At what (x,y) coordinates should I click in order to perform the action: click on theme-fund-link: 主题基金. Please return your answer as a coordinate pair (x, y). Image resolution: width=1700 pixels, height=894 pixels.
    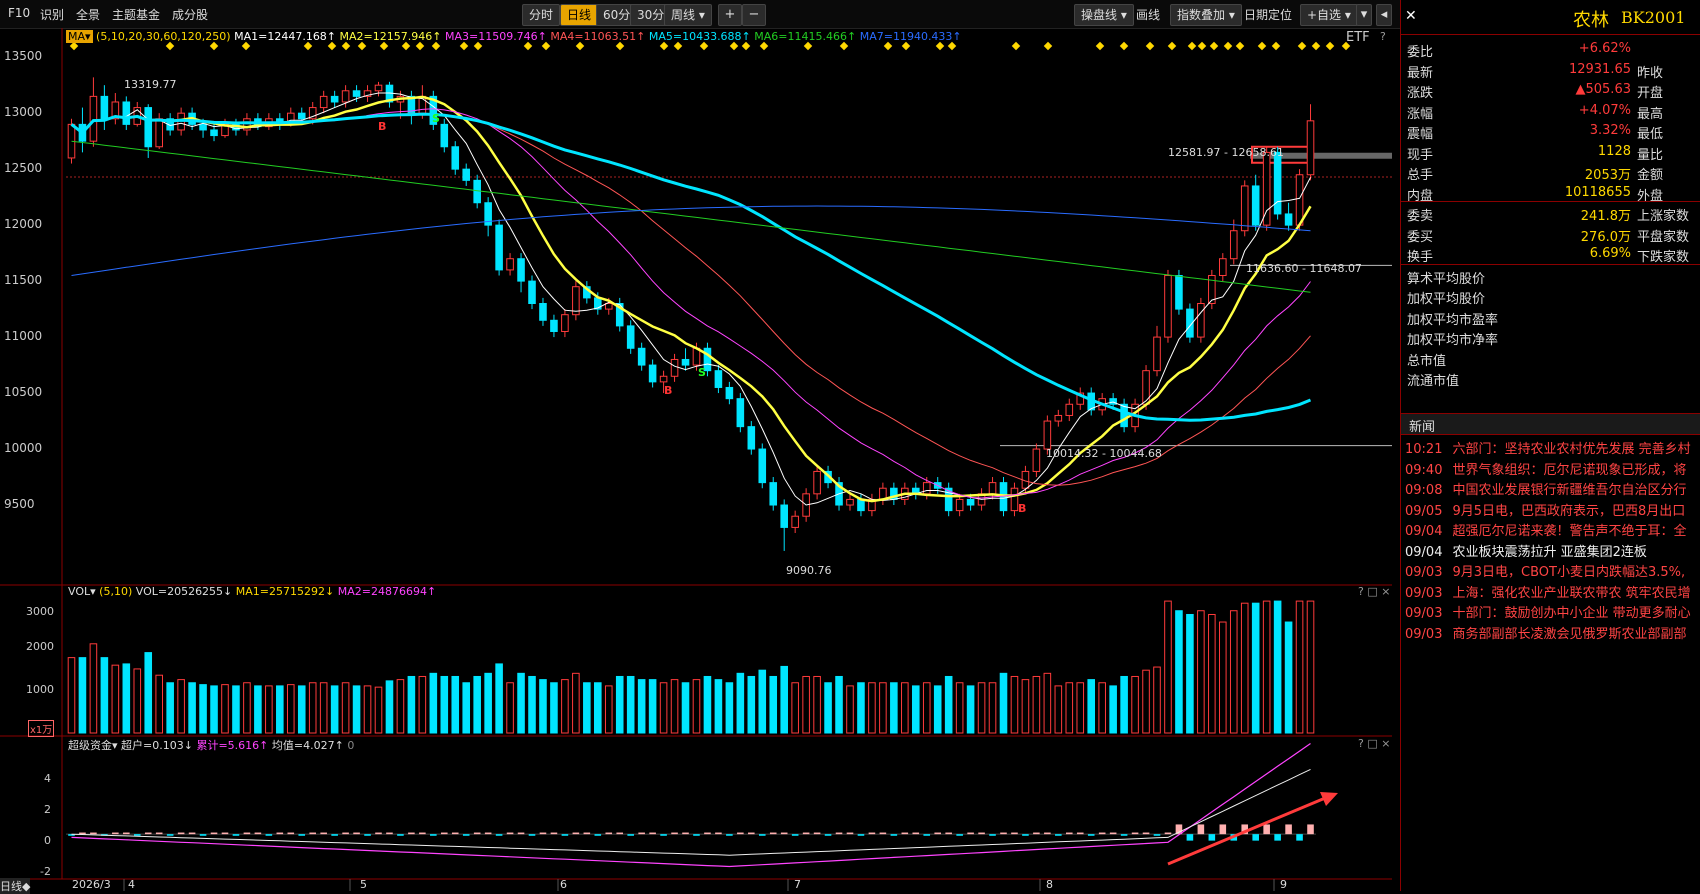
    Looking at the image, I should click on (136, 14).